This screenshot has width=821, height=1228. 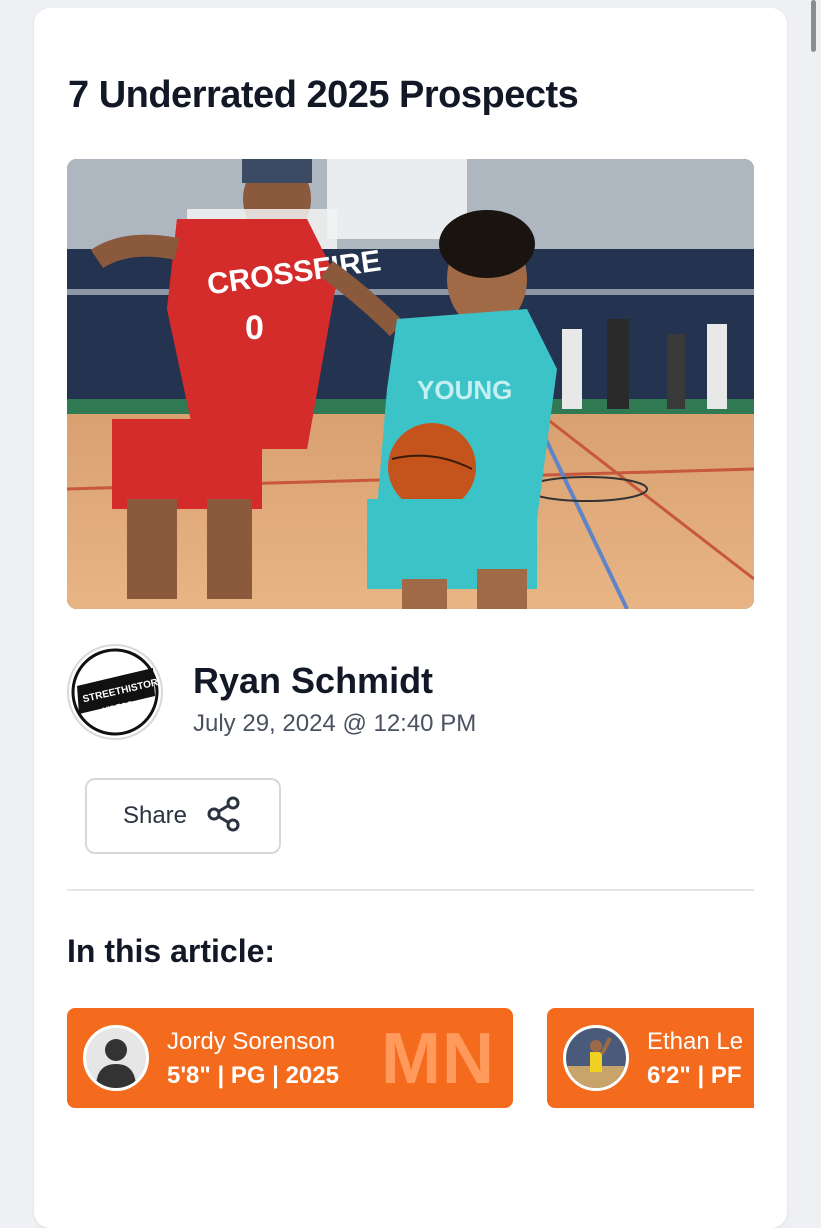 What do you see at coordinates (254, 328) in the screenshot?
I see `svg-text: 0` at bounding box center [254, 328].